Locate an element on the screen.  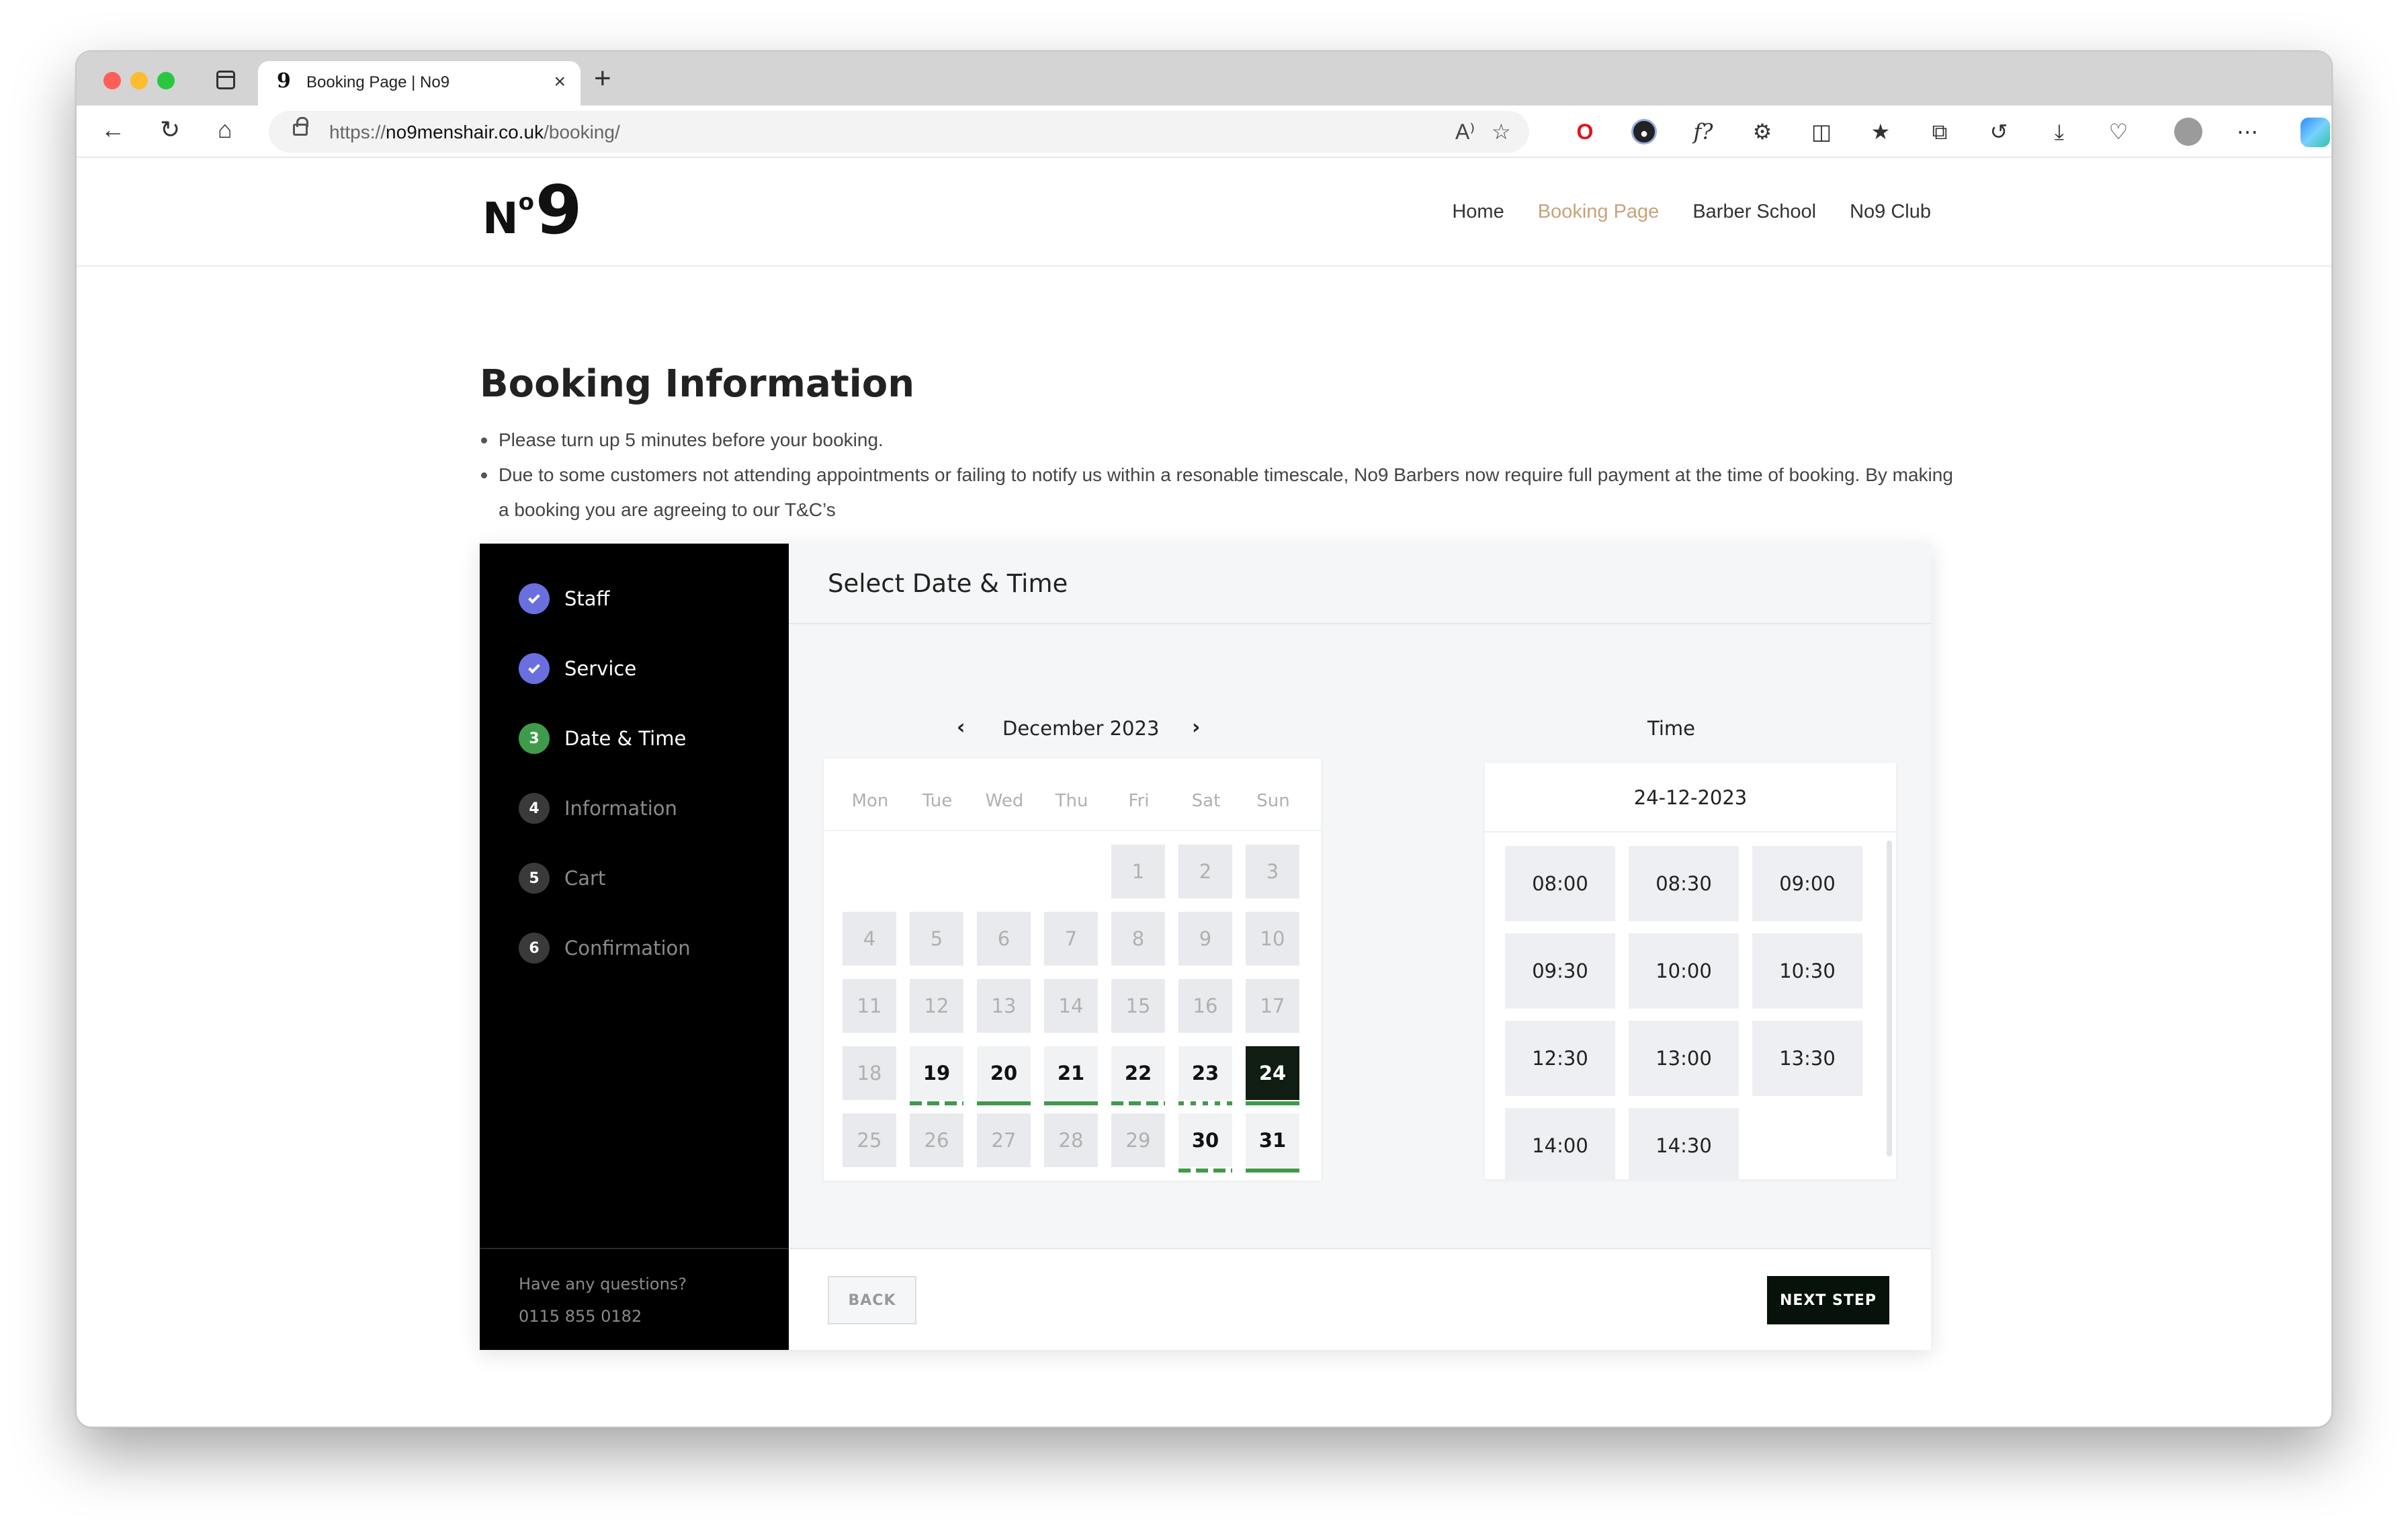
read-aloud-icon: A⁾ is located at coordinates (1465, 131).